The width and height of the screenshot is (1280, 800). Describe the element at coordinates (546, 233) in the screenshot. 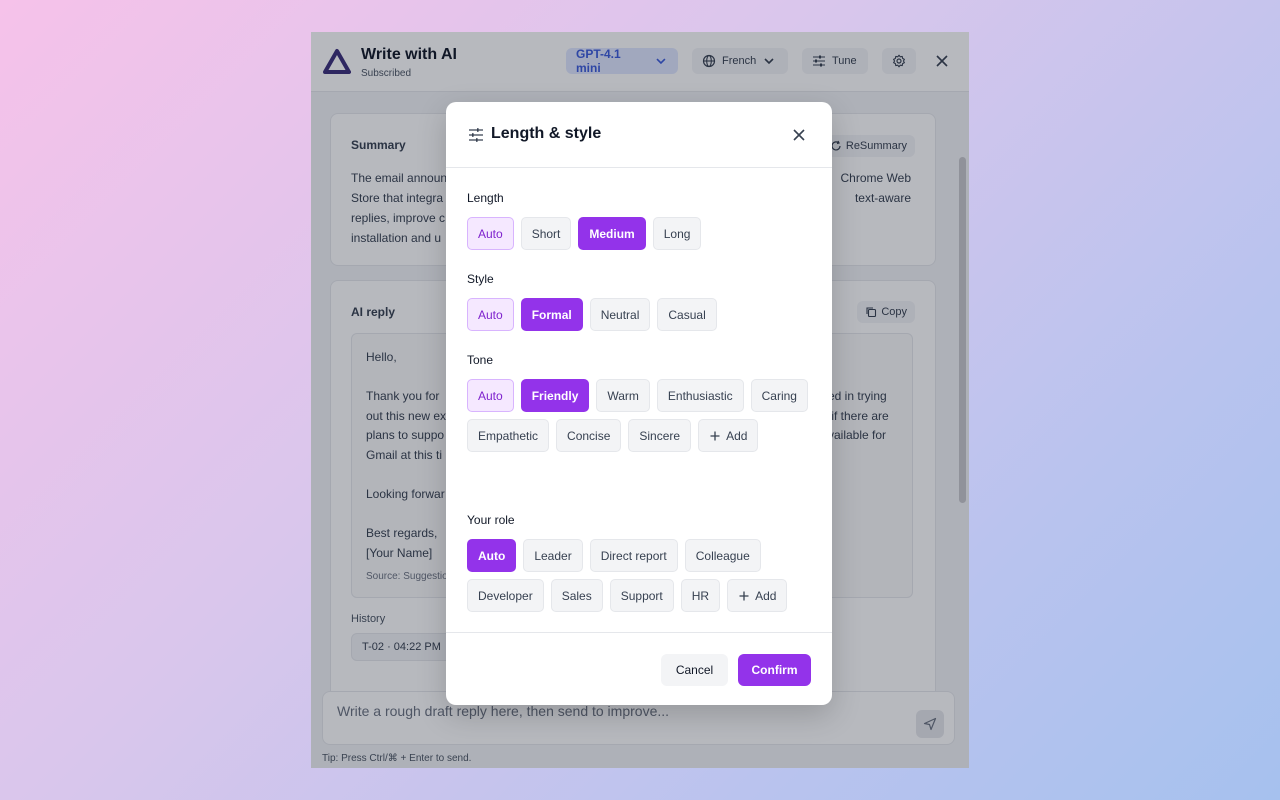

I see `length-option-short: Short` at that location.